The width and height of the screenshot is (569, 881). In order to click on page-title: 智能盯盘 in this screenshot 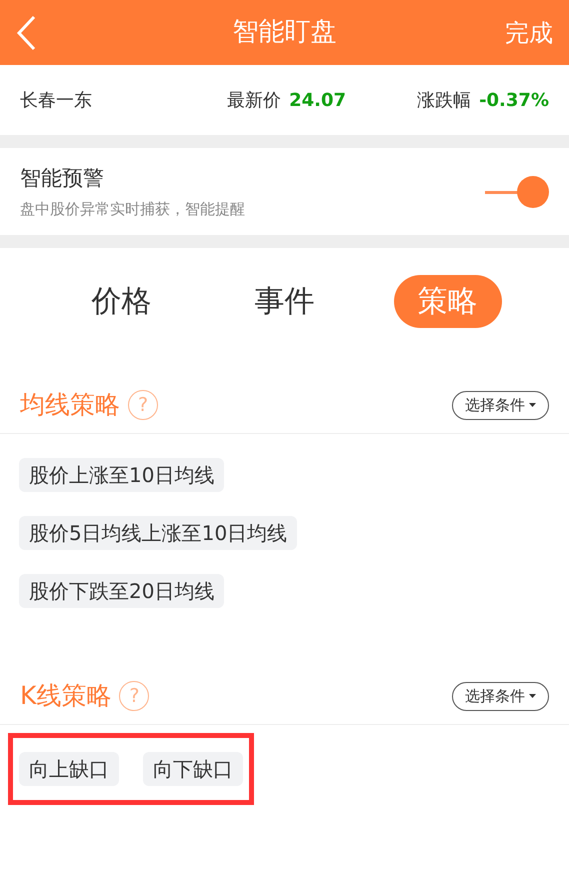, I will do `click(284, 32)`.